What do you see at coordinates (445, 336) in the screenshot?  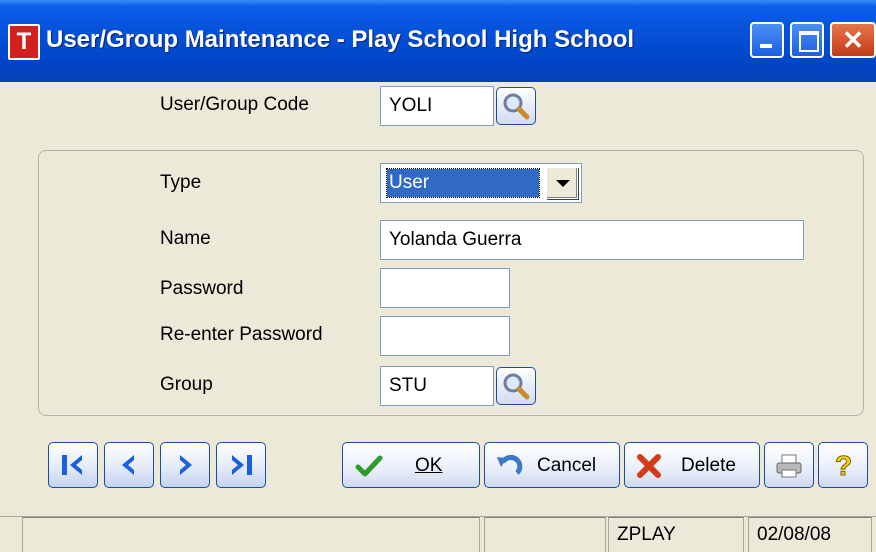 I see `reenter-password-field` at bounding box center [445, 336].